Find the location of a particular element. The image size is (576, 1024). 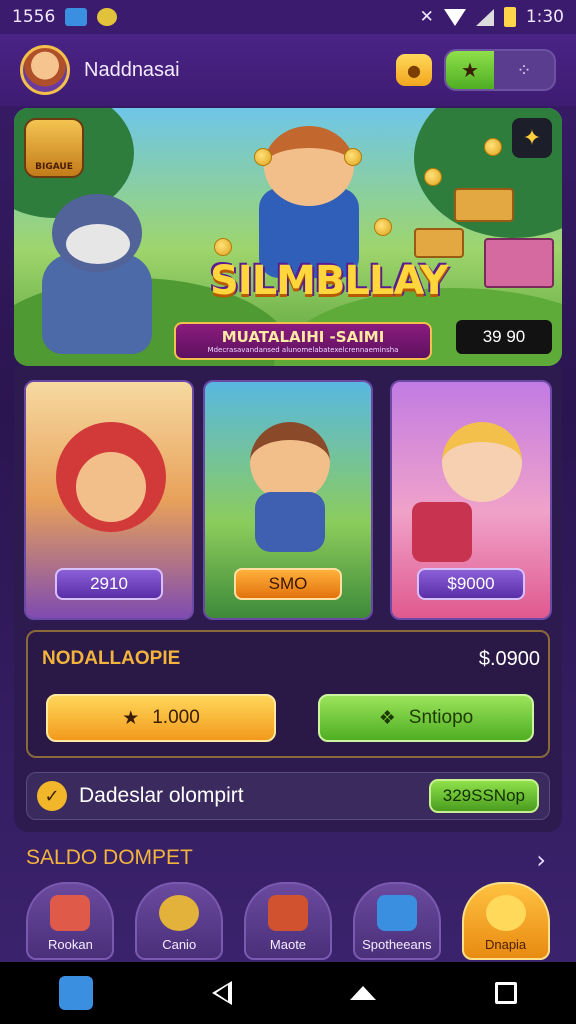

ribbon-title: MUATALAIHI -SAIMI is located at coordinates (303, 337).